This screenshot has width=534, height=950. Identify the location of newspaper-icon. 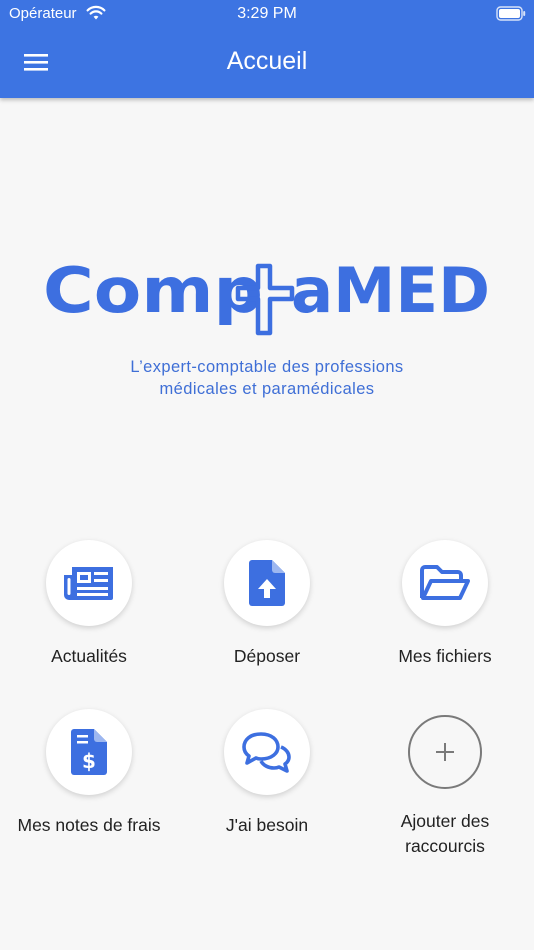
(88, 583).